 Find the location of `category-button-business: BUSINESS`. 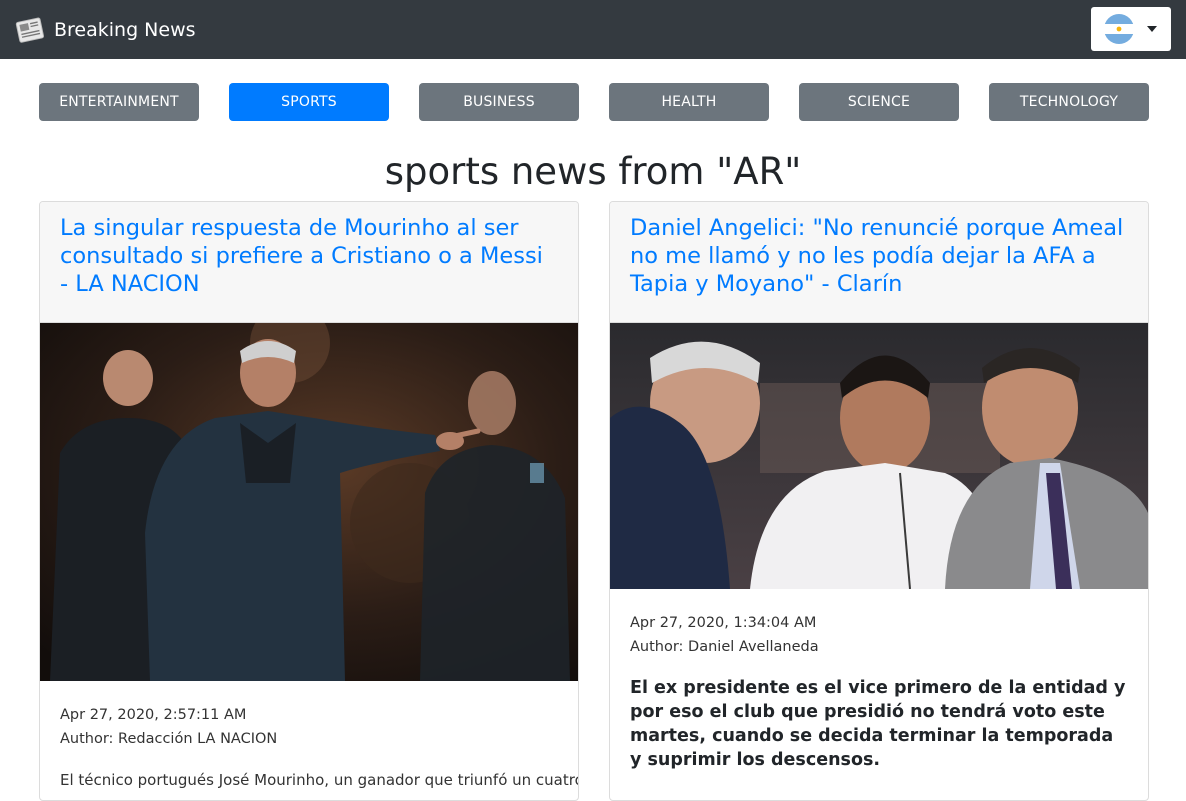

category-button-business: BUSINESS is located at coordinates (499, 102).